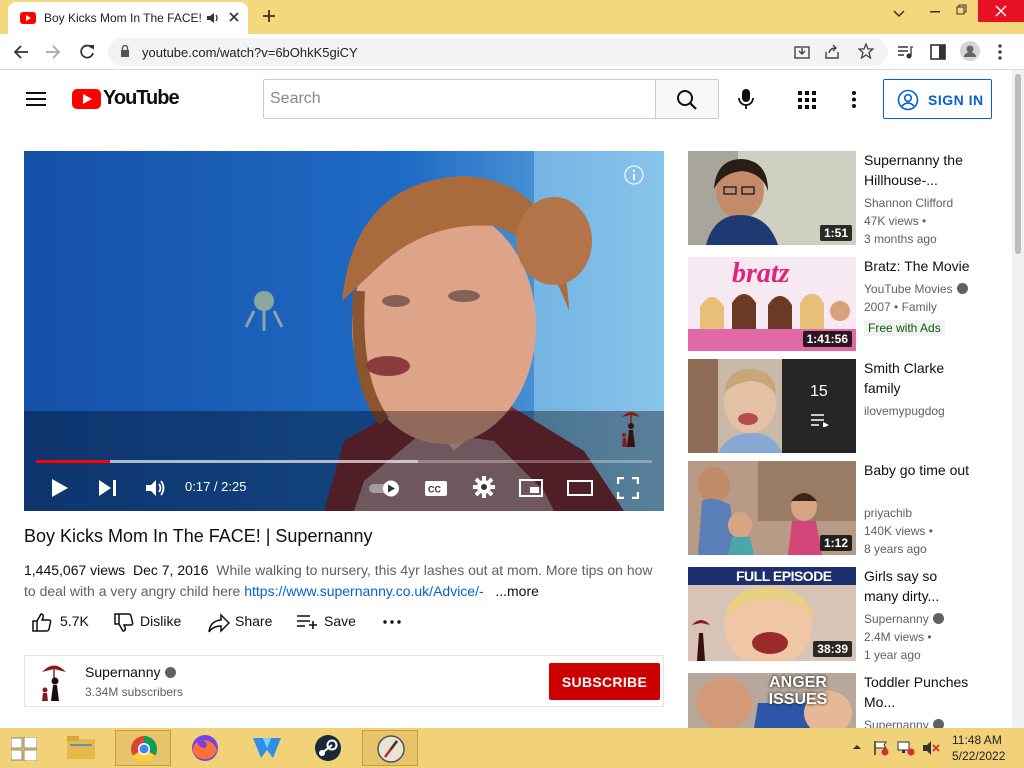 This screenshot has height=768, width=1024. I want to click on video-thumbnail: ANGER ISSUES, so click(772, 700).